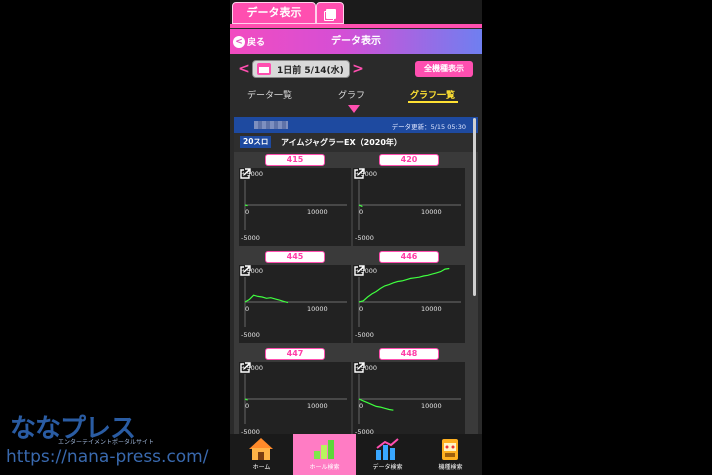  I want to click on nav-hall-search-label: ホール検索, so click(324, 467).